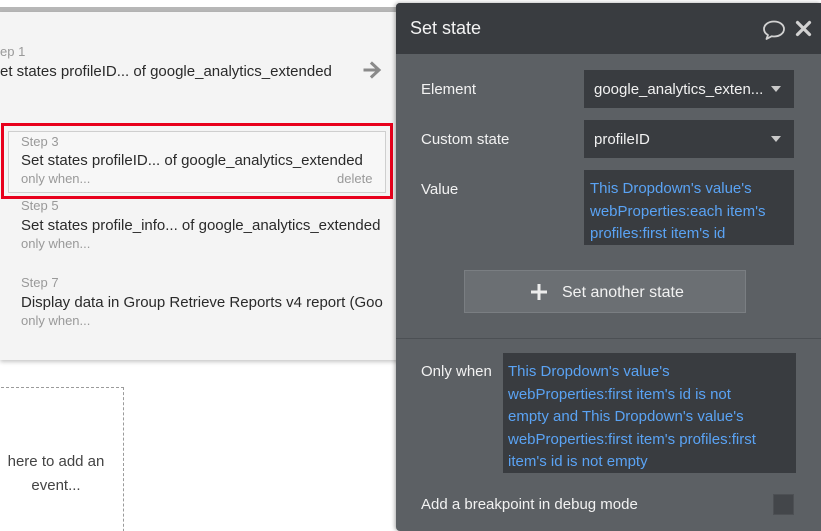  What do you see at coordinates (446, 28) in the screenshot?
I see `editor-title: Set state` at bounding box center [446, 28].